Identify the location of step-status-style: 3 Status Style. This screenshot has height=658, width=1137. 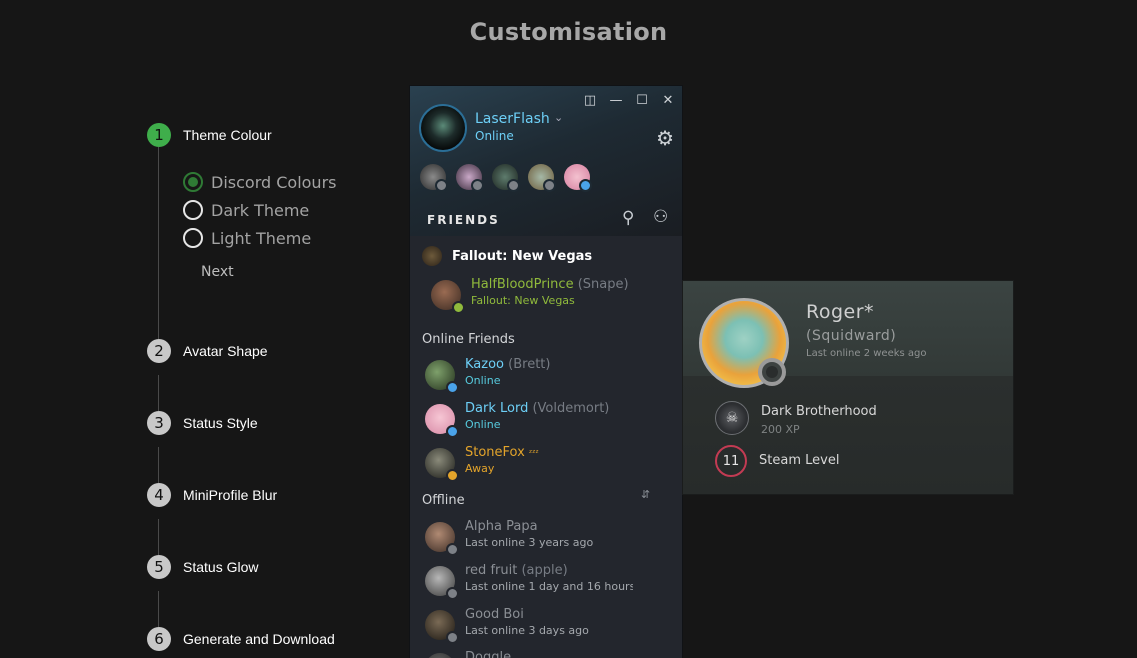
(202, 423).